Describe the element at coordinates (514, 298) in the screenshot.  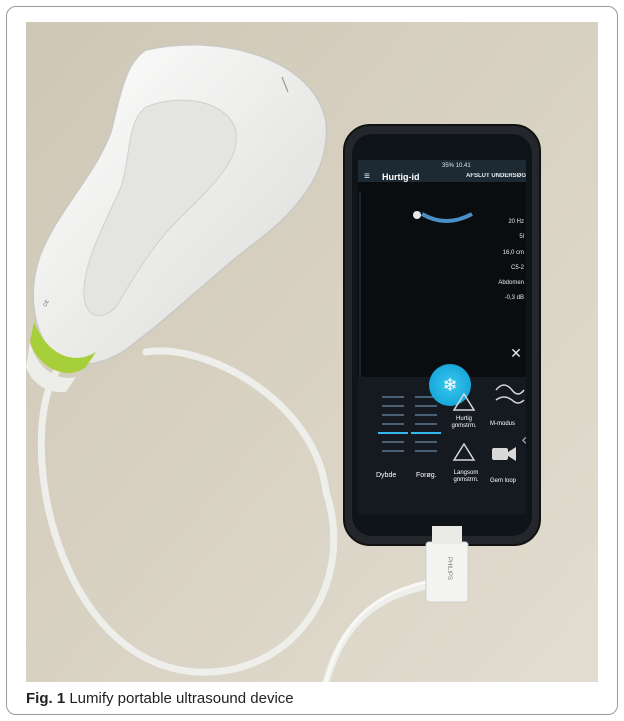
I see `param-5: -0,3 dB` at that location.